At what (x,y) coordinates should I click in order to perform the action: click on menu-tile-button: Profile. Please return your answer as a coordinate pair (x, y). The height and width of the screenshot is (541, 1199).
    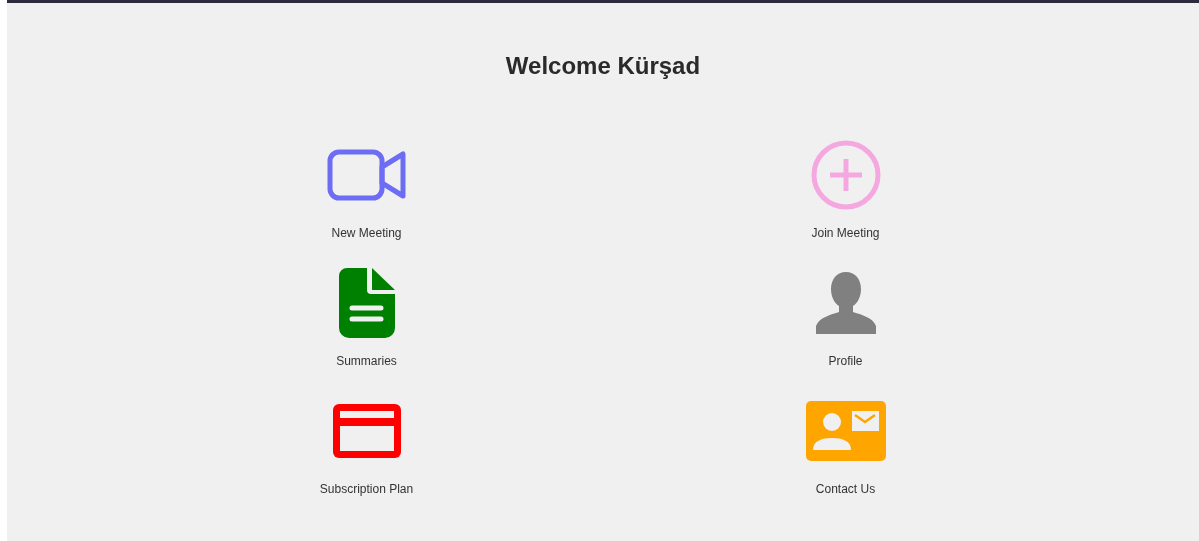
    Looking at the image, I should click on (845, 316).